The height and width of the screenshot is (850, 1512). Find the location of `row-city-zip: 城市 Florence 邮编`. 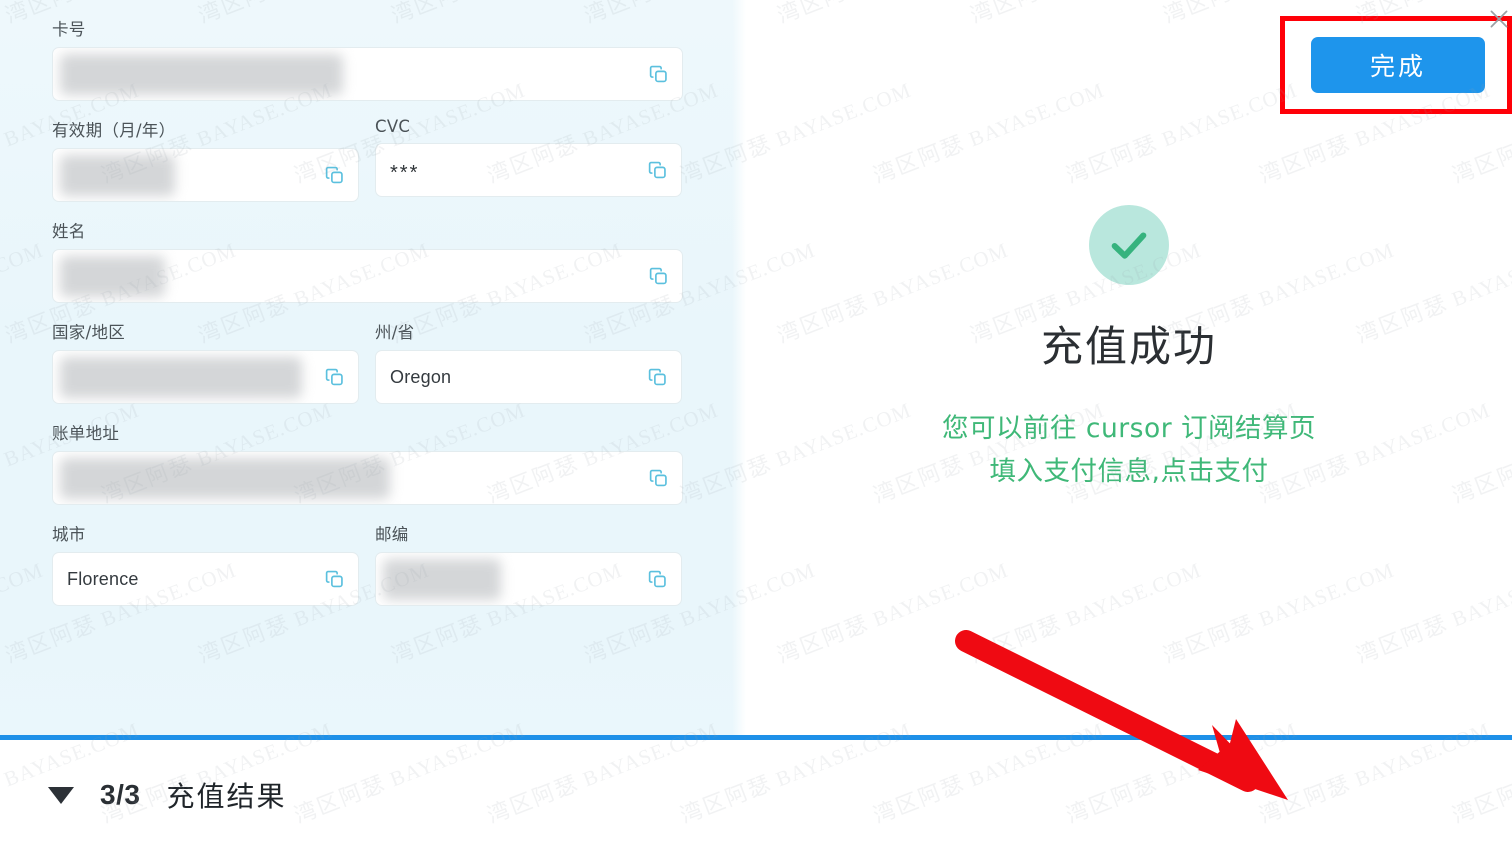

row-city-zip: 城市 Florence 邮编 is located at coordinates (399, 571).